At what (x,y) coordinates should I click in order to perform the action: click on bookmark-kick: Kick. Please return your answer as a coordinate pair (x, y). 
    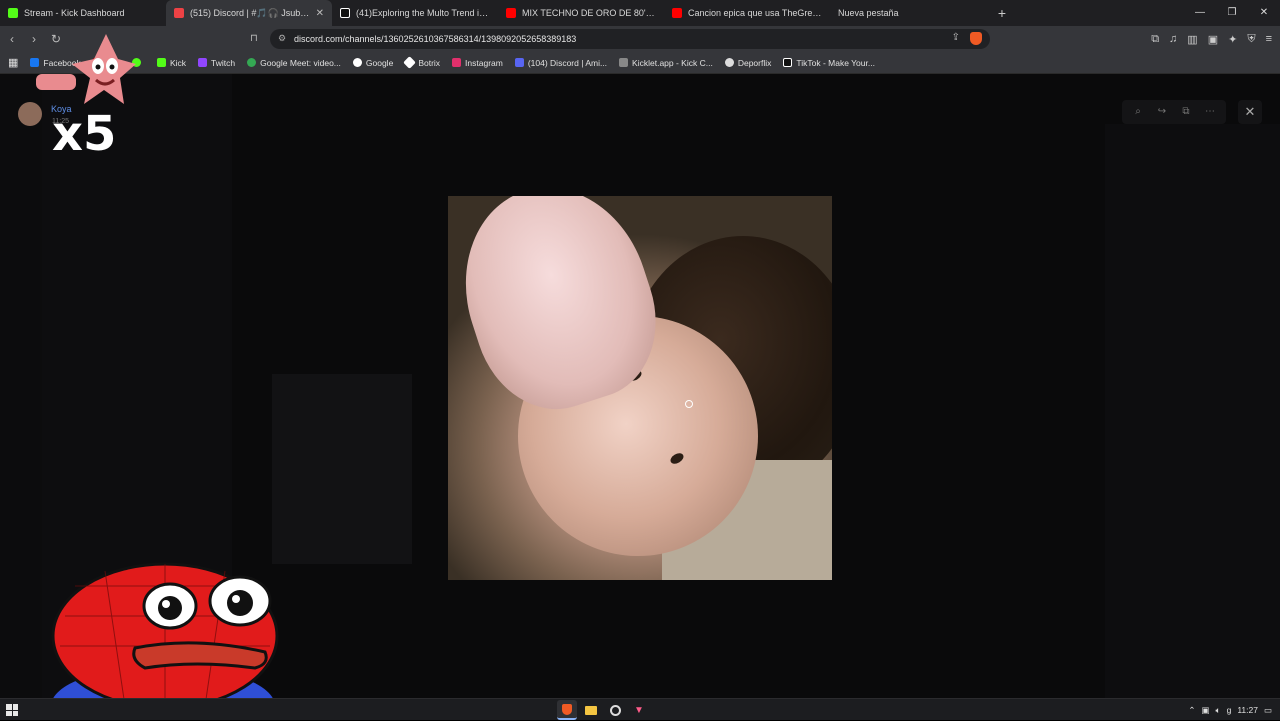
    Looking at the image, I should click on (171, 62).